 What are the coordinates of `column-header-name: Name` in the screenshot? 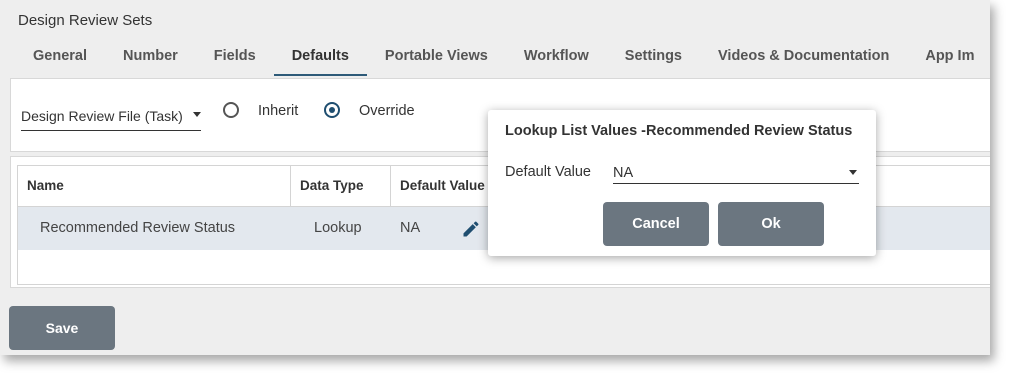 It's located at (154, 186).